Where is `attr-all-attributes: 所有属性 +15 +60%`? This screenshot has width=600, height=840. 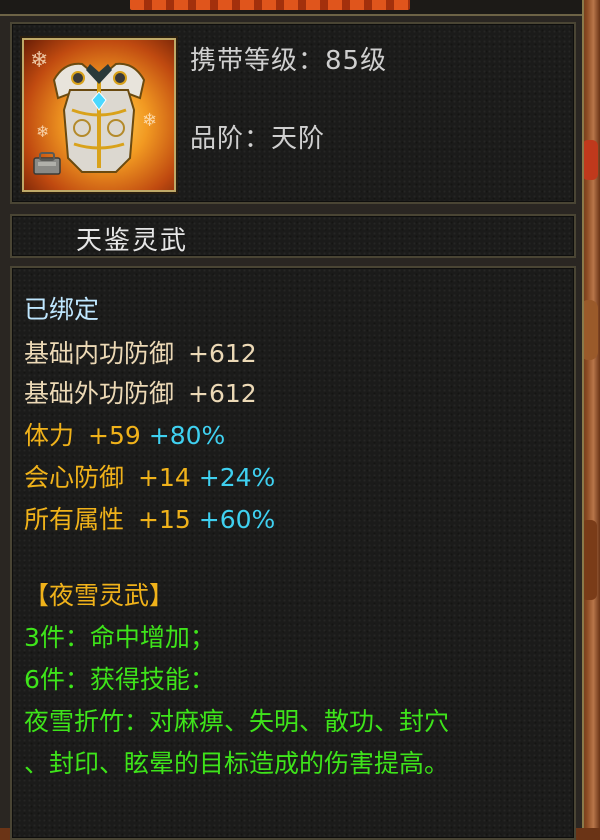
attr-all-attributes: 所有属性 +15 +60% is located at coordinates (149, 518).